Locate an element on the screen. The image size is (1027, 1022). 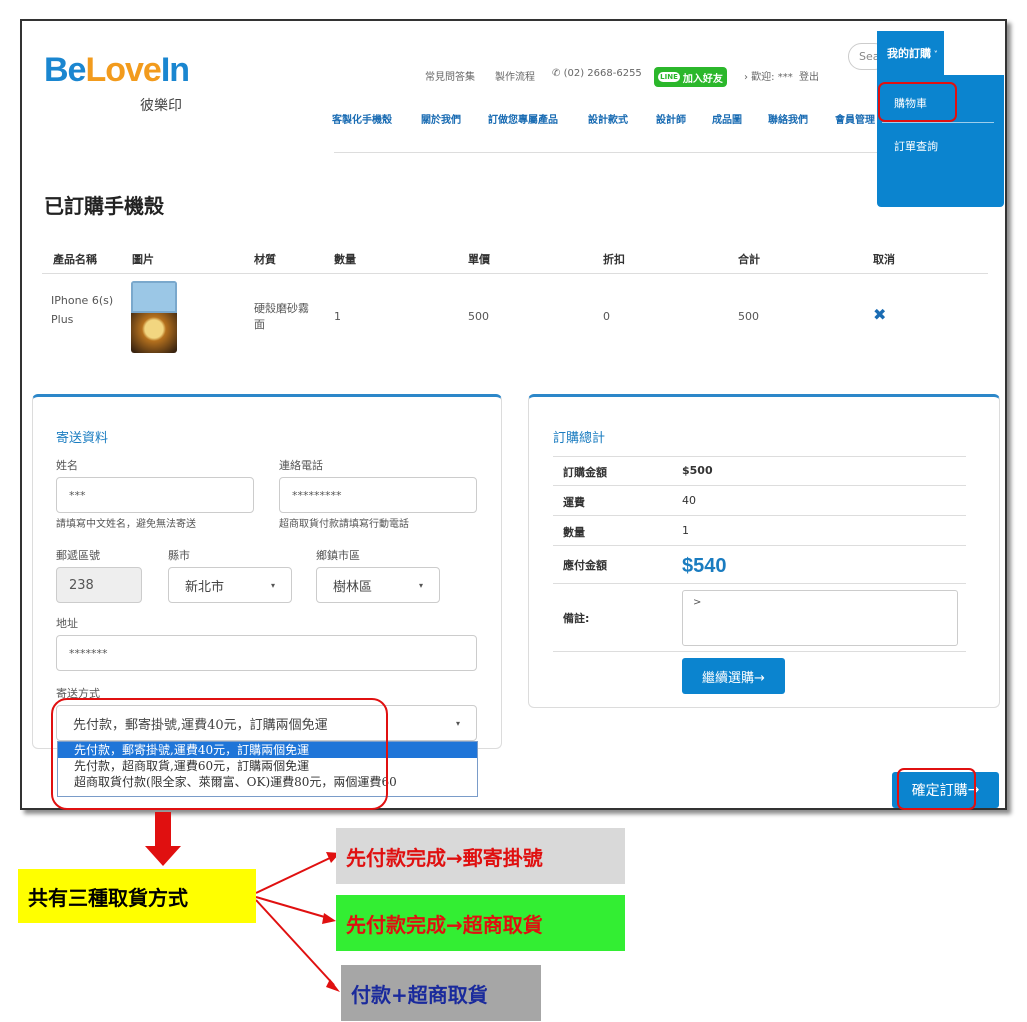
arrow-to-option2 is located at coordinates (292, 907).